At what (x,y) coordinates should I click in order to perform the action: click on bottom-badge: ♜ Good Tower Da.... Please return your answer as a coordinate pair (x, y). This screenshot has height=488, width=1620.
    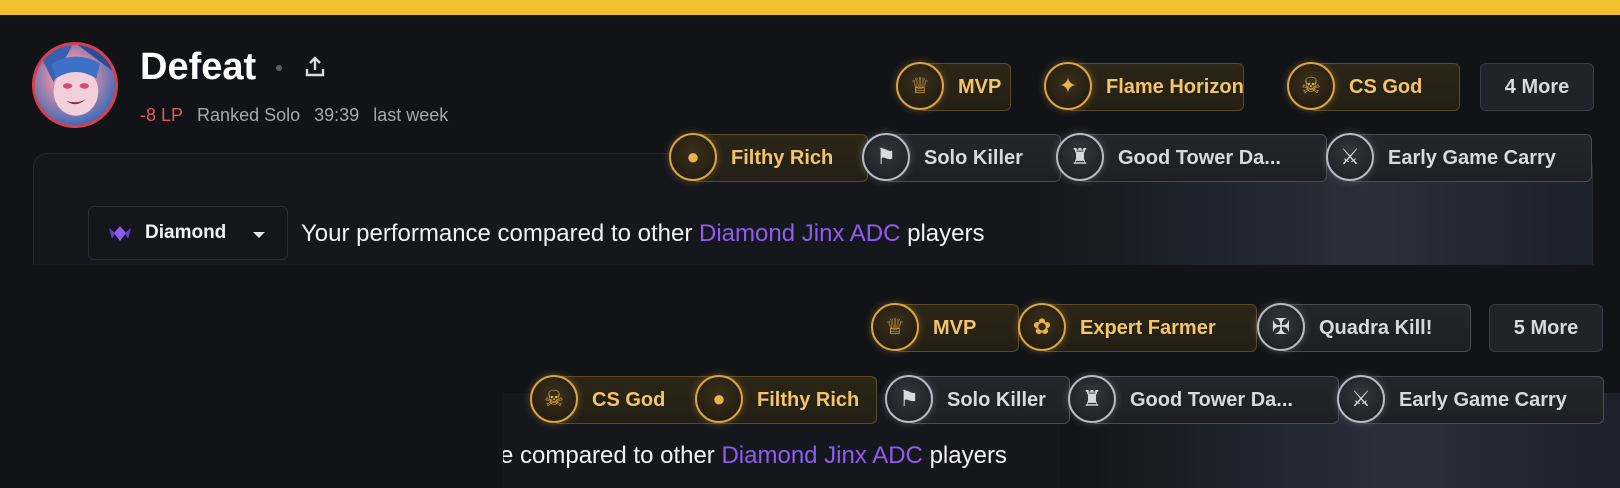
    Looking at the image, I should click on (1203, 399).